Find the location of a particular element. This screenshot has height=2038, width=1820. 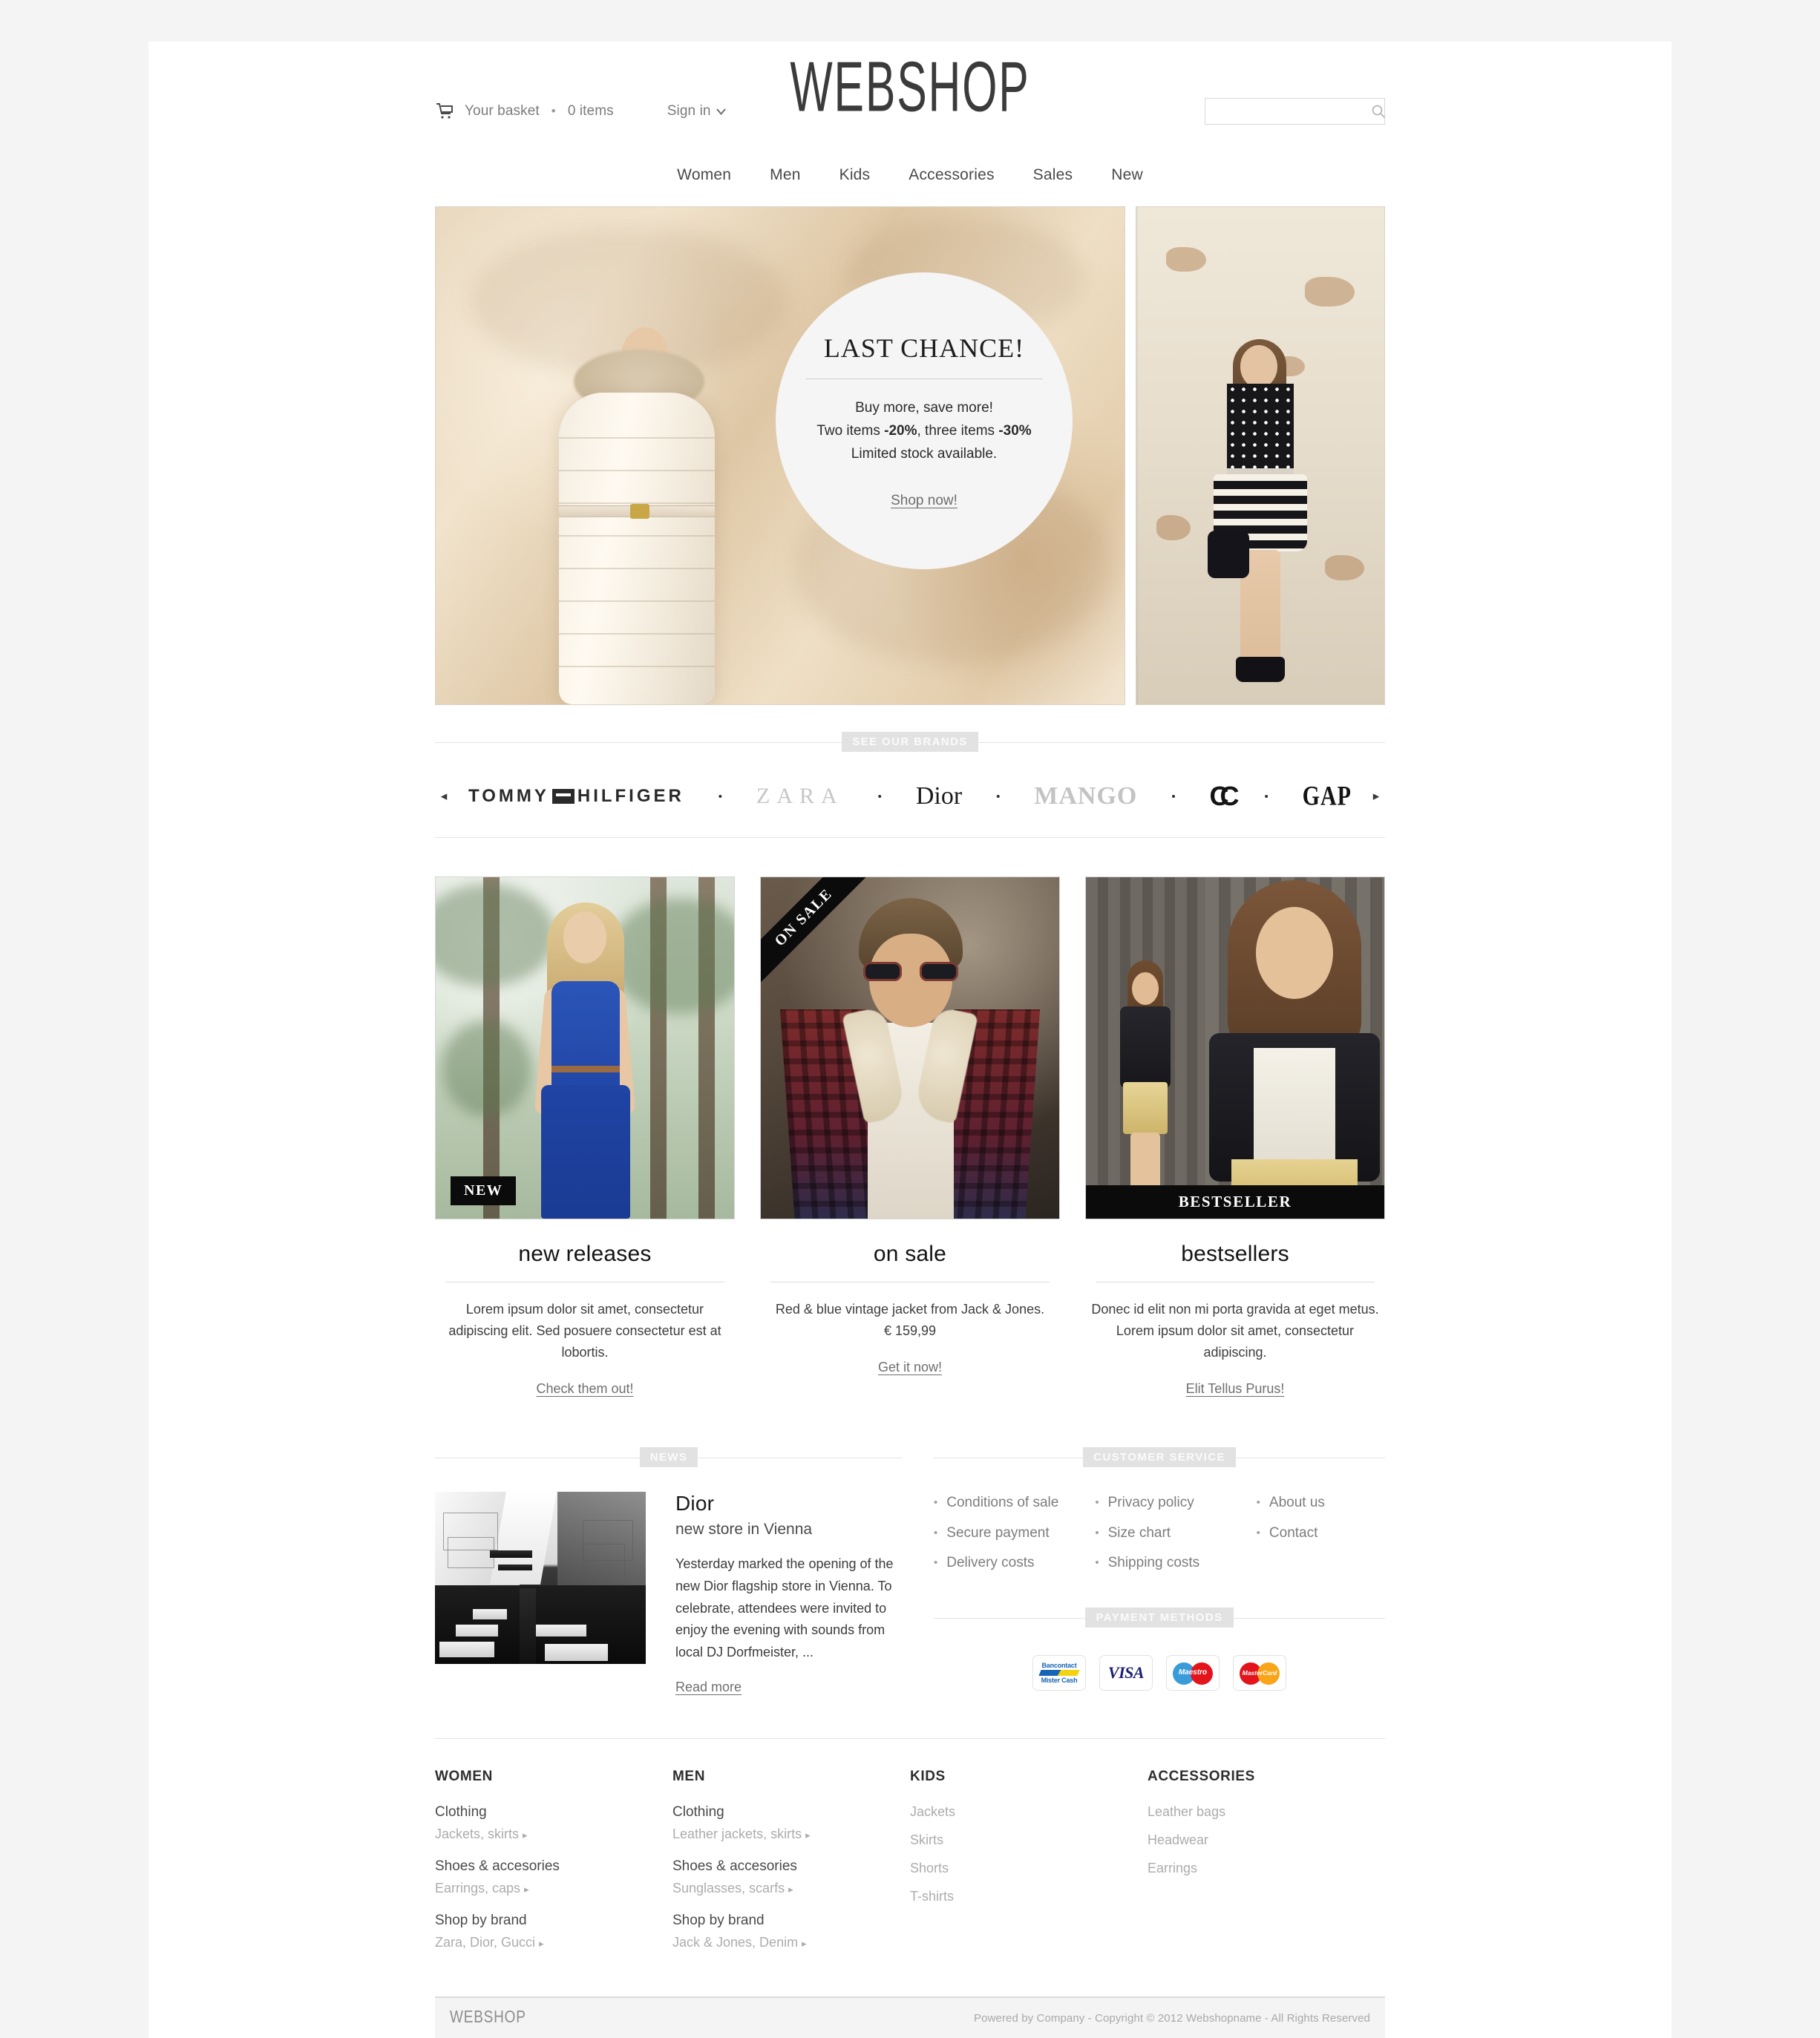

nav-item-kids: Kids is located at coordinates (855, 175).